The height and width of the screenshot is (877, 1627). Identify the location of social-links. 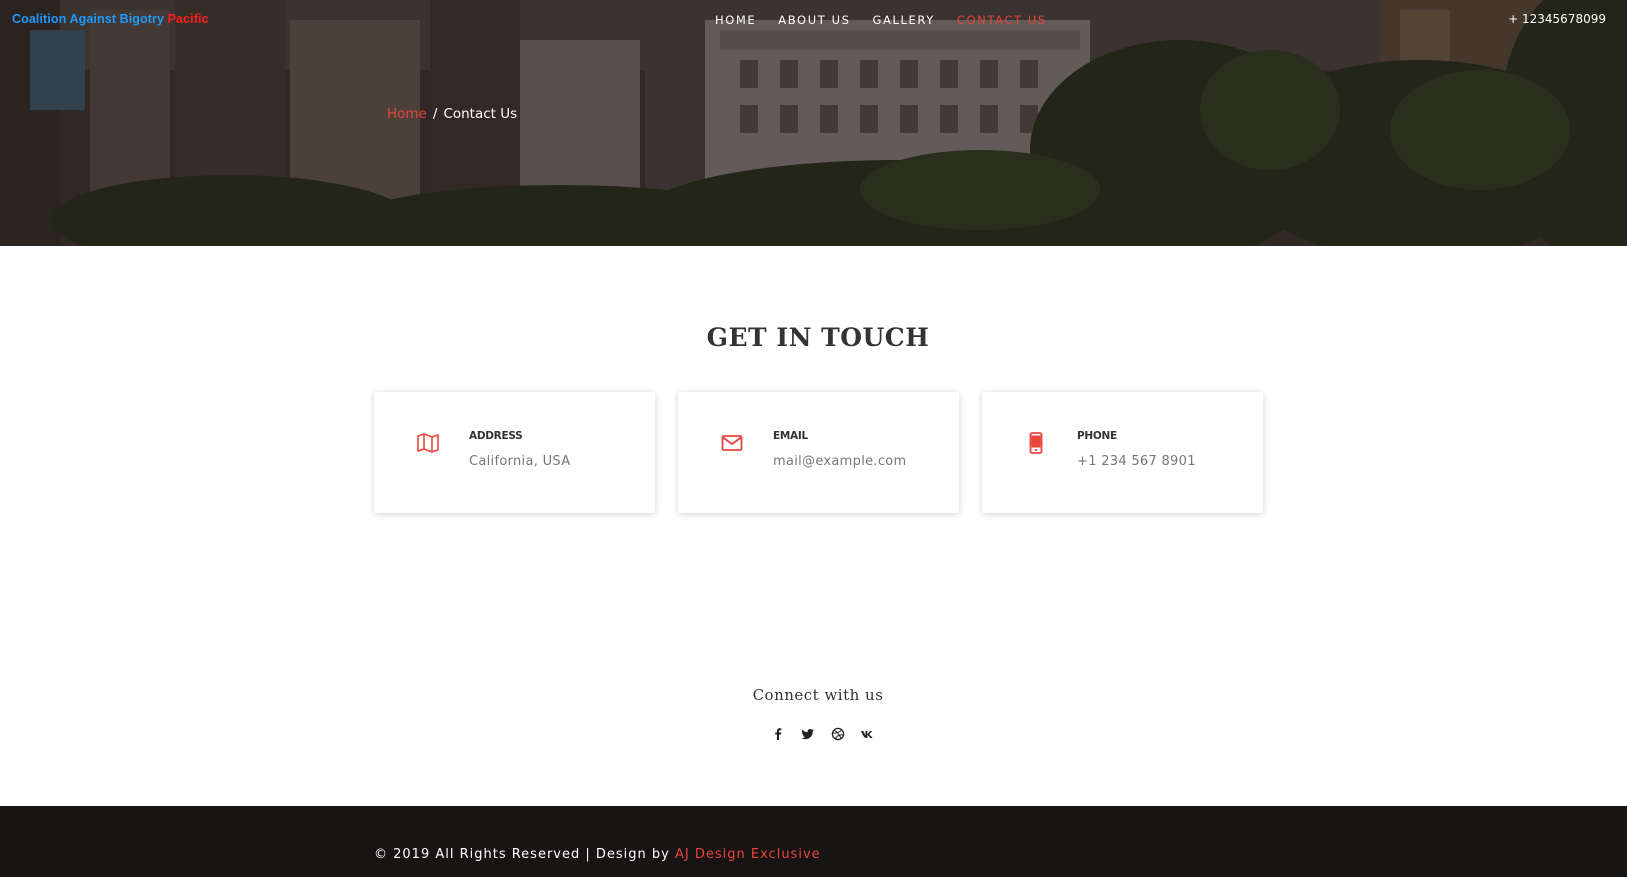
(823, 735).